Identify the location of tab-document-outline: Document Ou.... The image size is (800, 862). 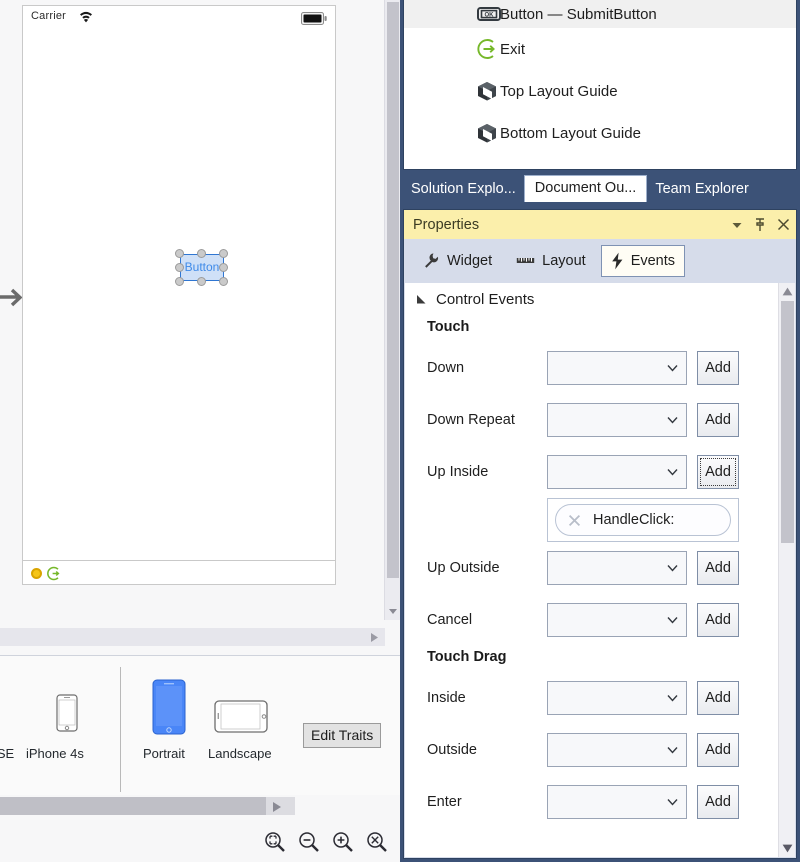
(585, 188).